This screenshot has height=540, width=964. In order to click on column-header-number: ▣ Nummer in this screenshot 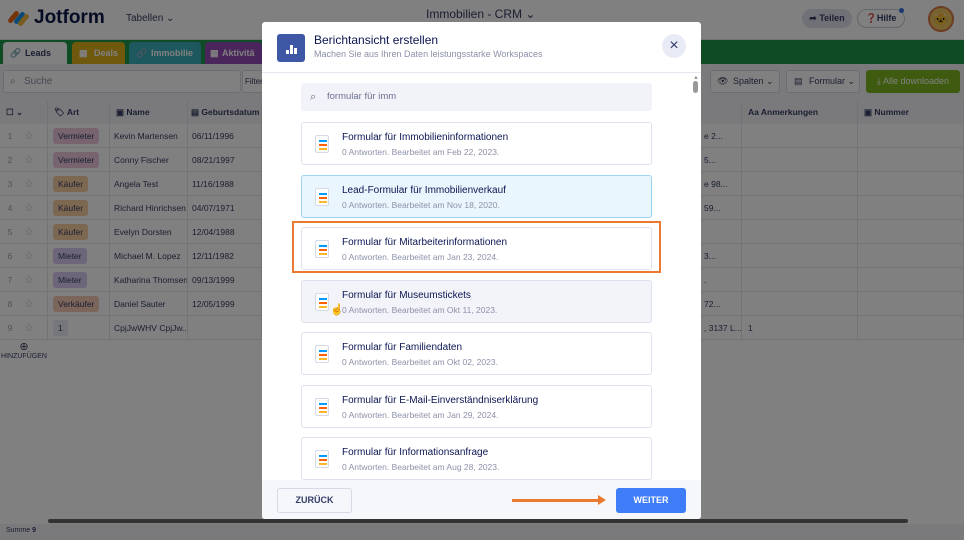, I will do `click(911, 112)`.